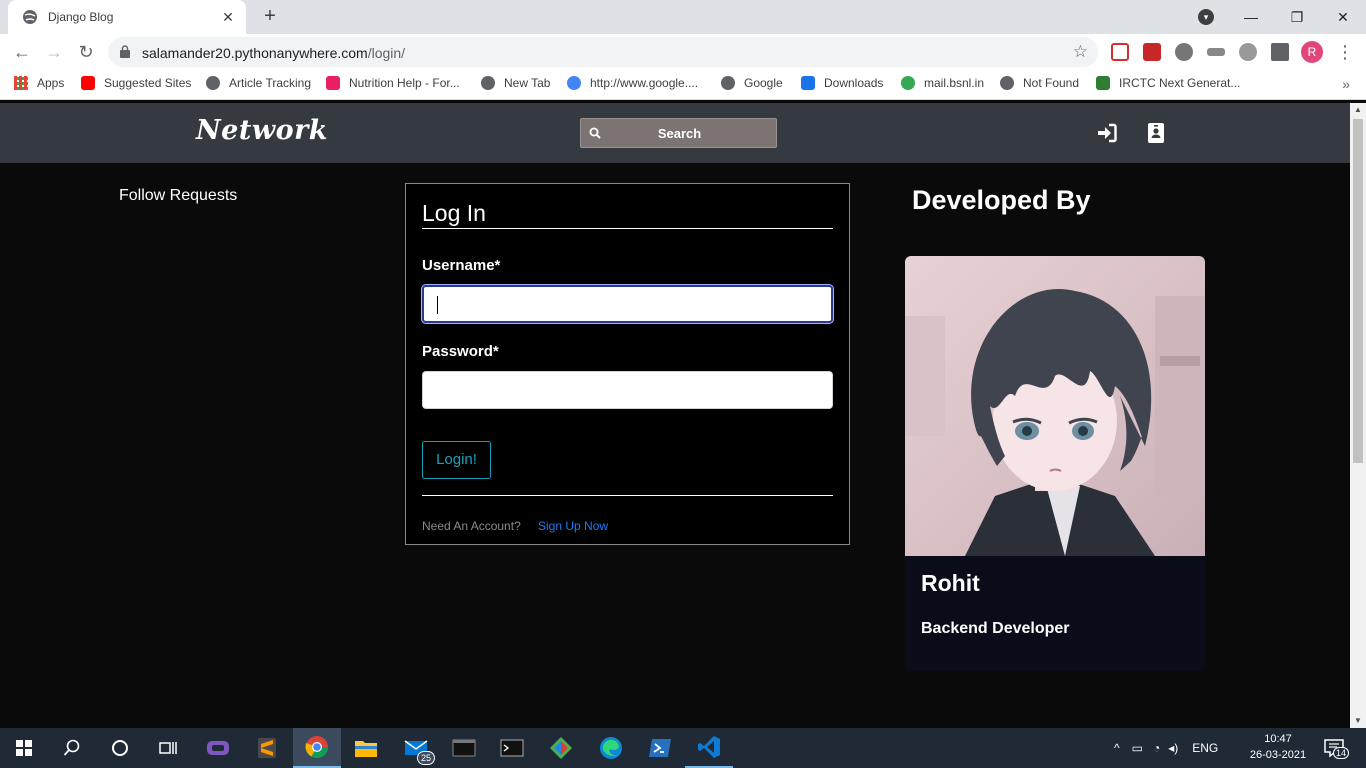 This screenshot has width=1366, height=768. Describe the element at coordinates (24, 748) in the screenshot. I see `windows-start-icon` at that location.